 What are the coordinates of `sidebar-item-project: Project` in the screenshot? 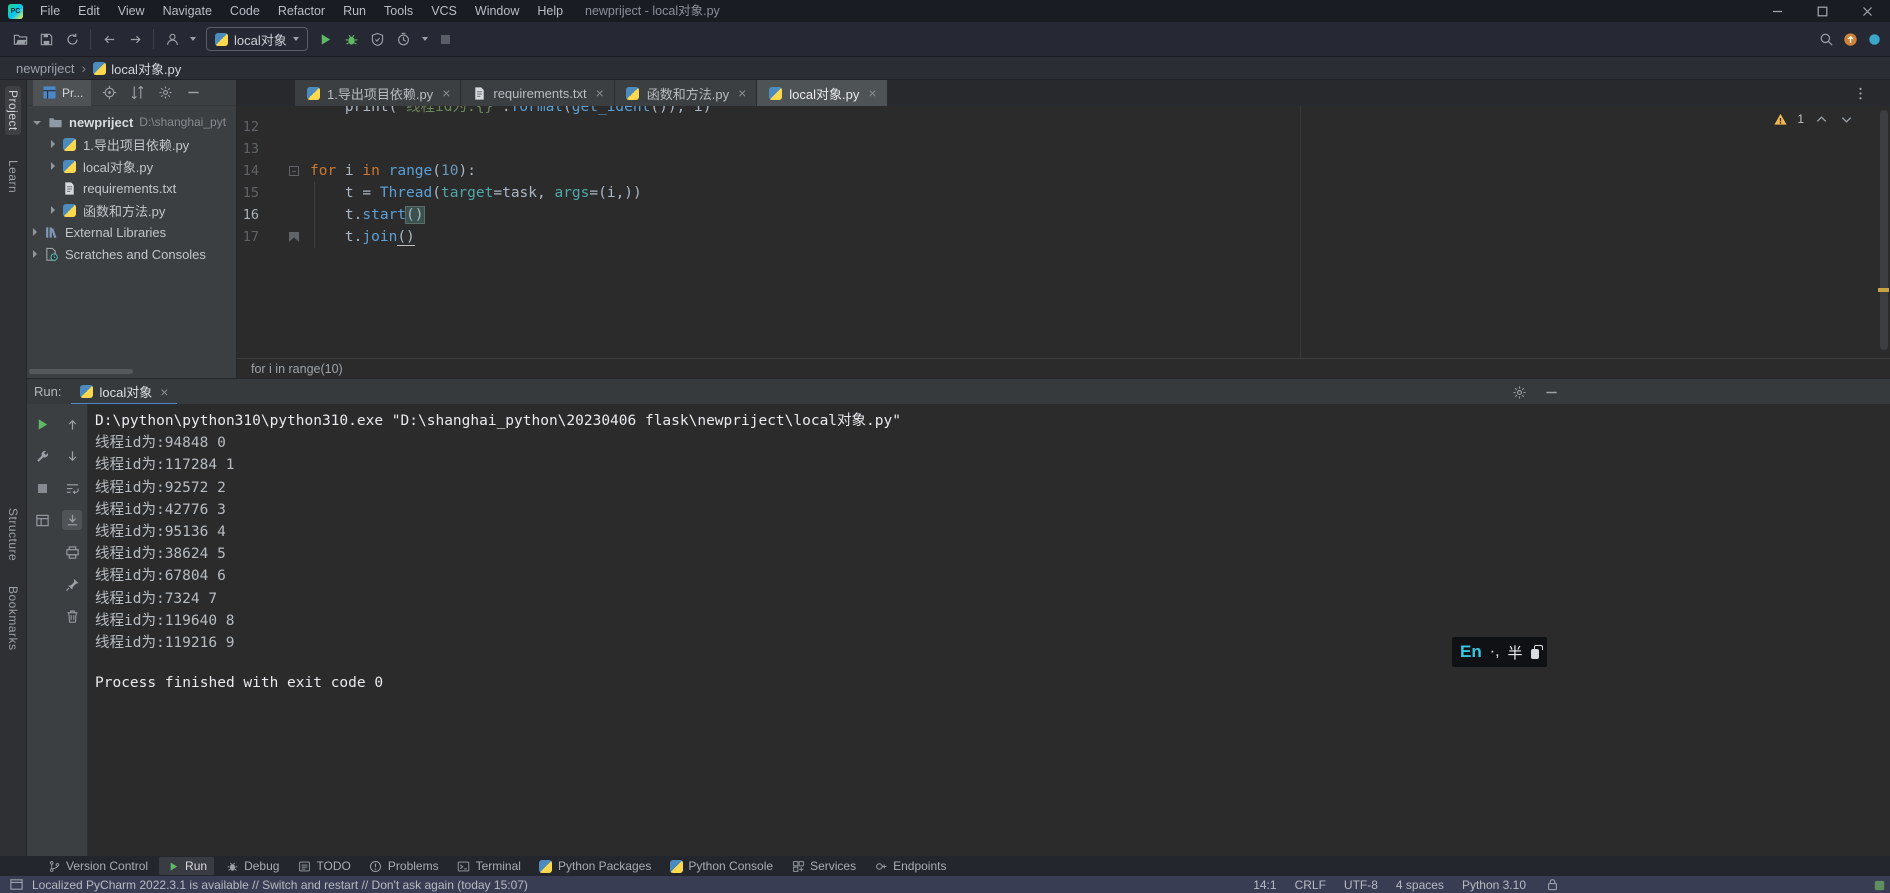 It's located at (13, 110).